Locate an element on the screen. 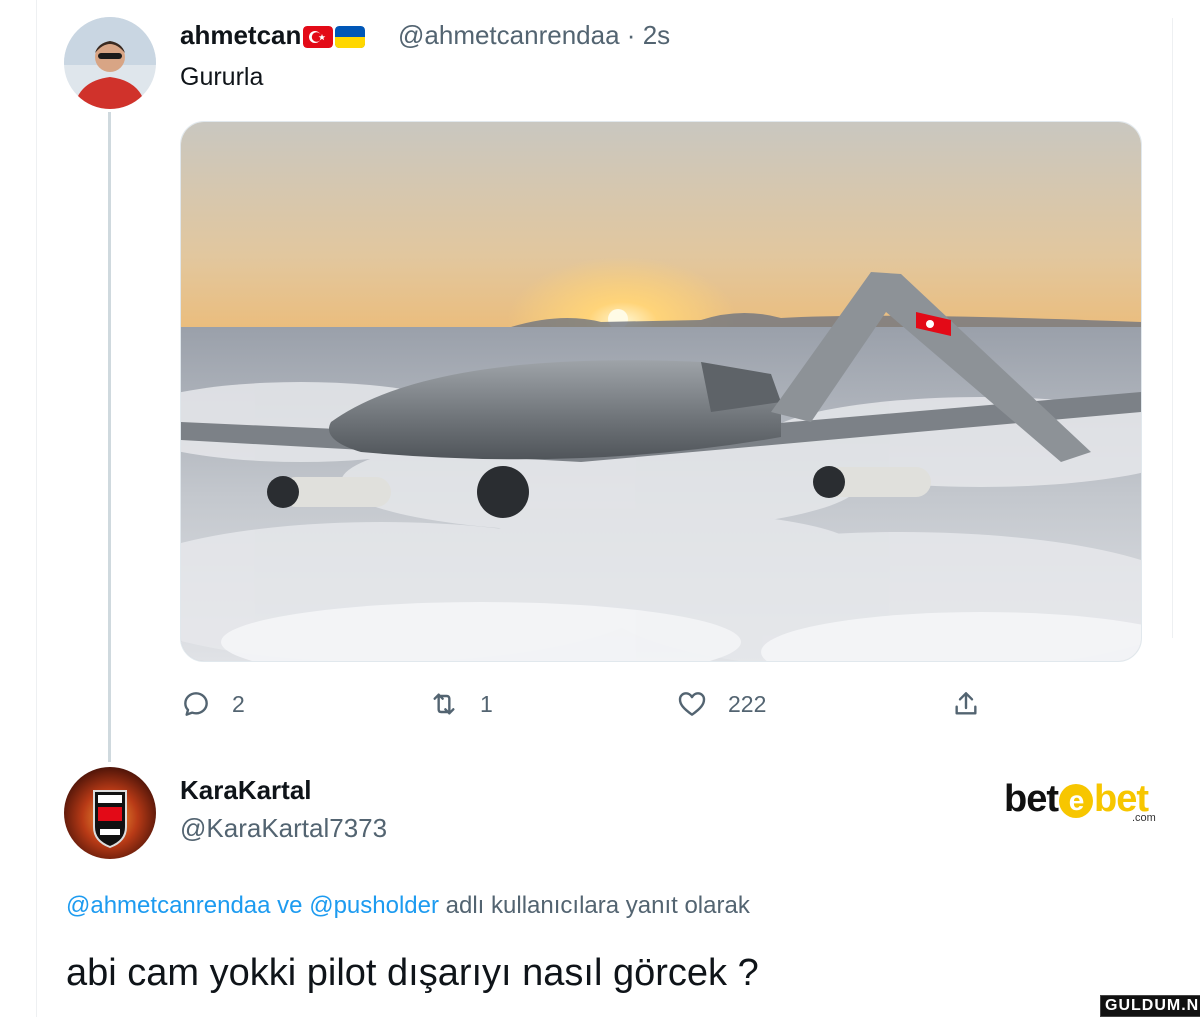 The width and height of the screenshot is (1200, 1017). site-watermark: GULDUM.NET is located at coordinates (1150, 1006).